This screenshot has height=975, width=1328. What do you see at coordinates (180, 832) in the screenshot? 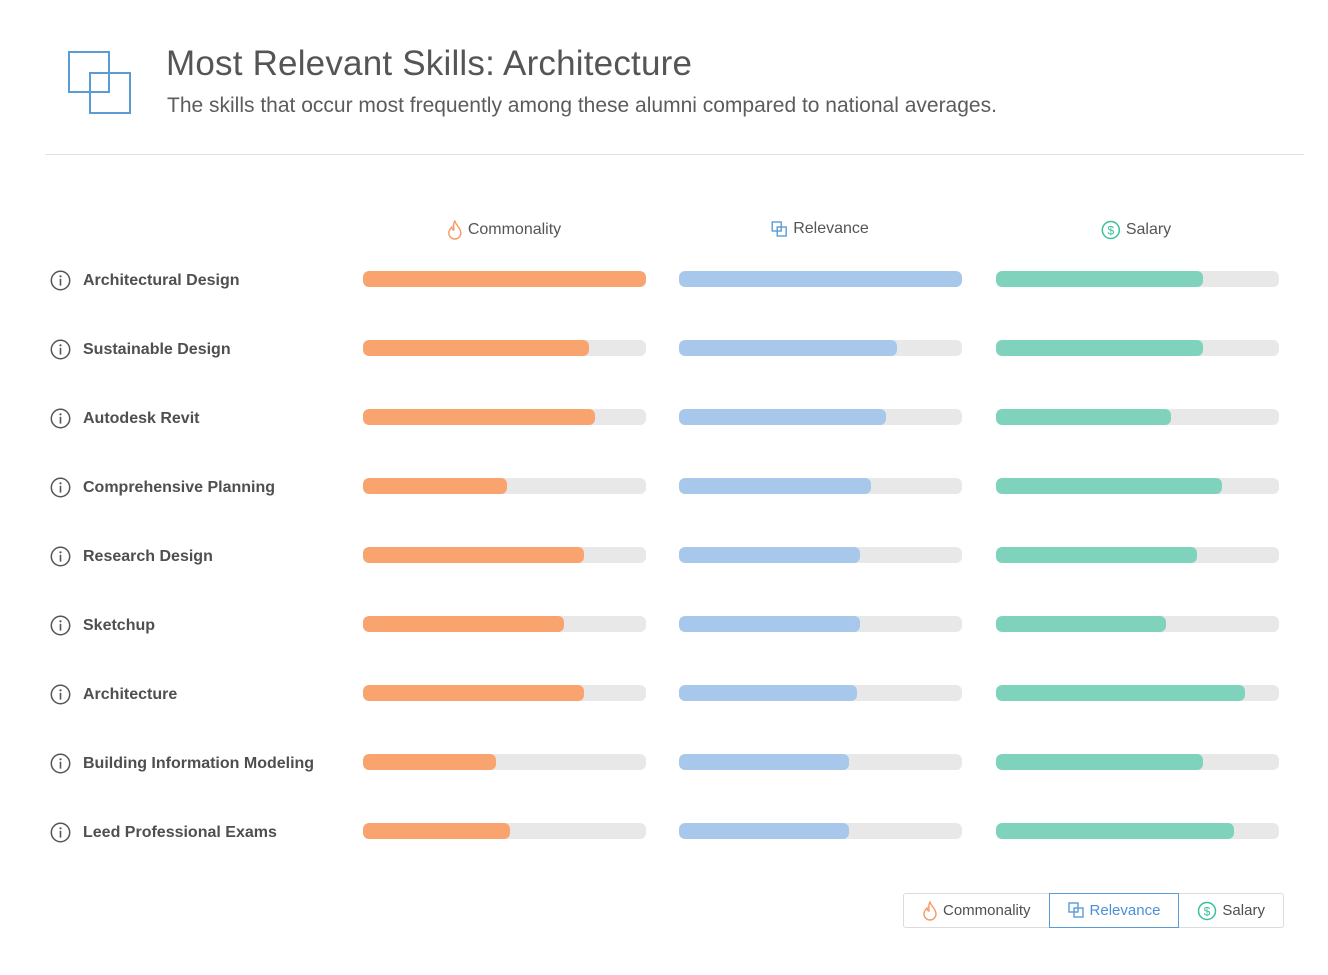
I see `skill-label: Leed Professional Exams` at bounding box center [180, 832].